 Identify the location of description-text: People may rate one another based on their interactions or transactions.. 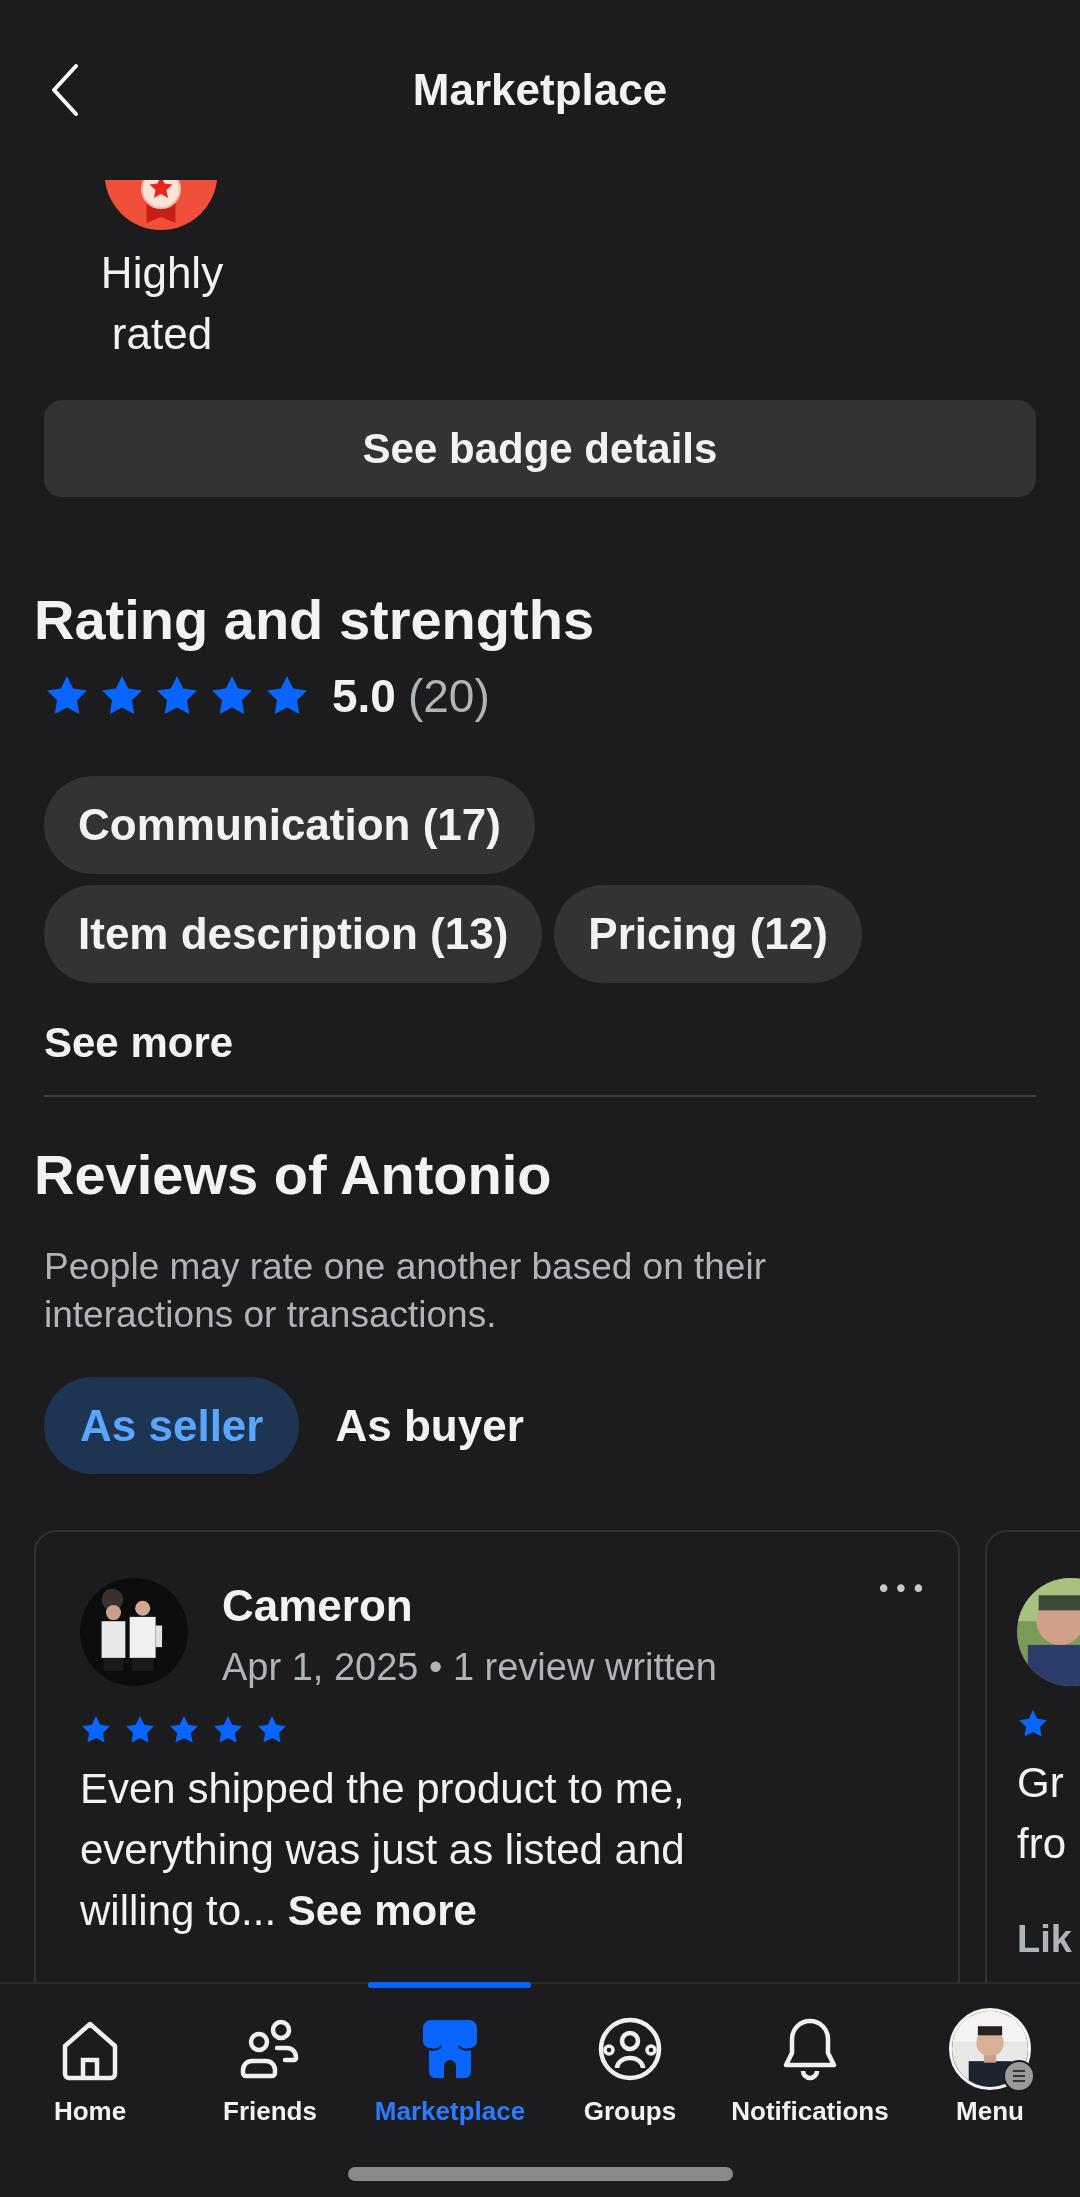
(405, 1291).